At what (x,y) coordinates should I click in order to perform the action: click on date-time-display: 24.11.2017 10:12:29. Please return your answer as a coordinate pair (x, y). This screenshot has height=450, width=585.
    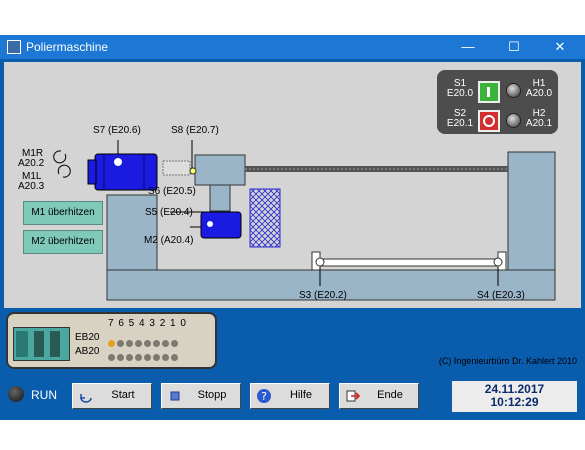
    Looking at the image, I should click on (514, 396).